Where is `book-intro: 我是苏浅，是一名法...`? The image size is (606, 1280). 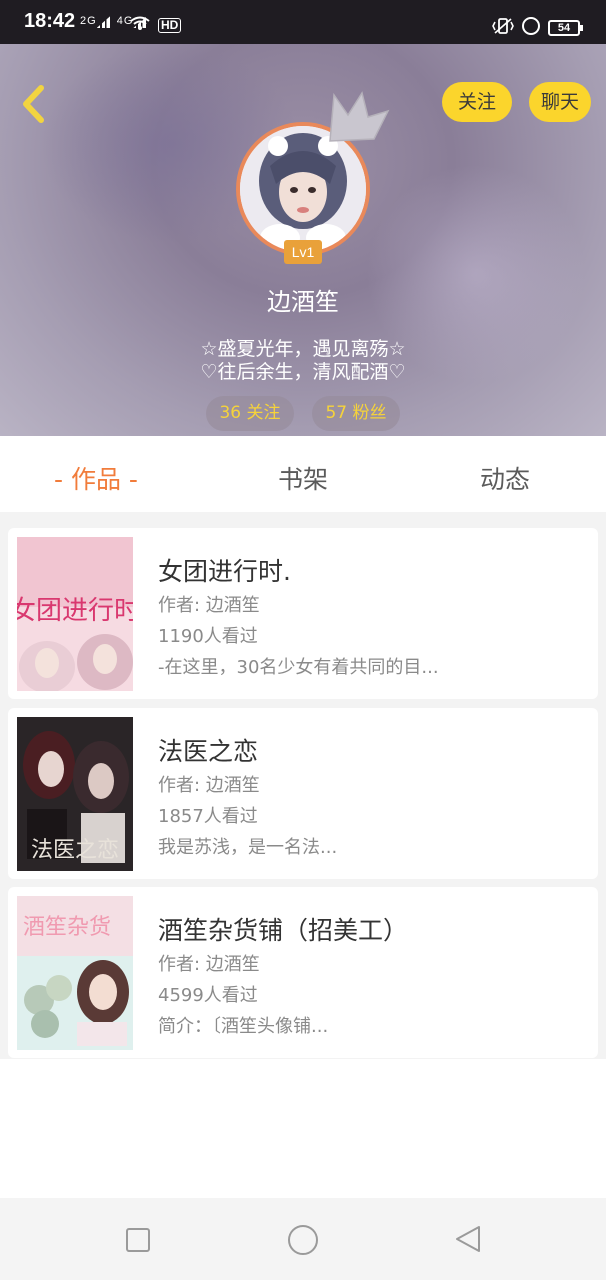 book-intro: 我是苏浅，是一名法... is located at coordinates (248, 847).